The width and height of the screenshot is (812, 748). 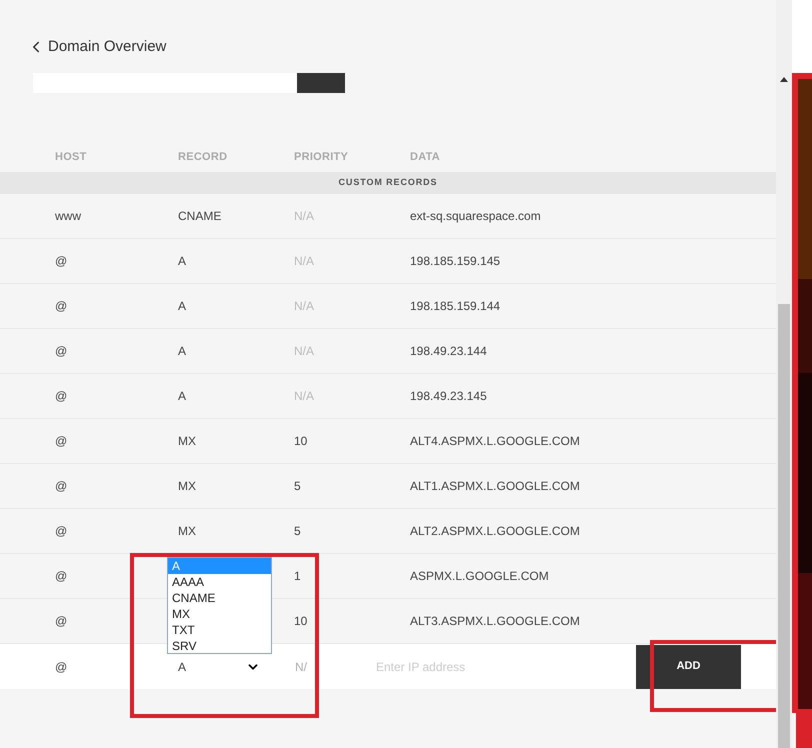 What do you see at coordinates (455, 261) in the screenshot?
I see `data-cell-text: 198.185.159.145` at bounding box center [455, 261].